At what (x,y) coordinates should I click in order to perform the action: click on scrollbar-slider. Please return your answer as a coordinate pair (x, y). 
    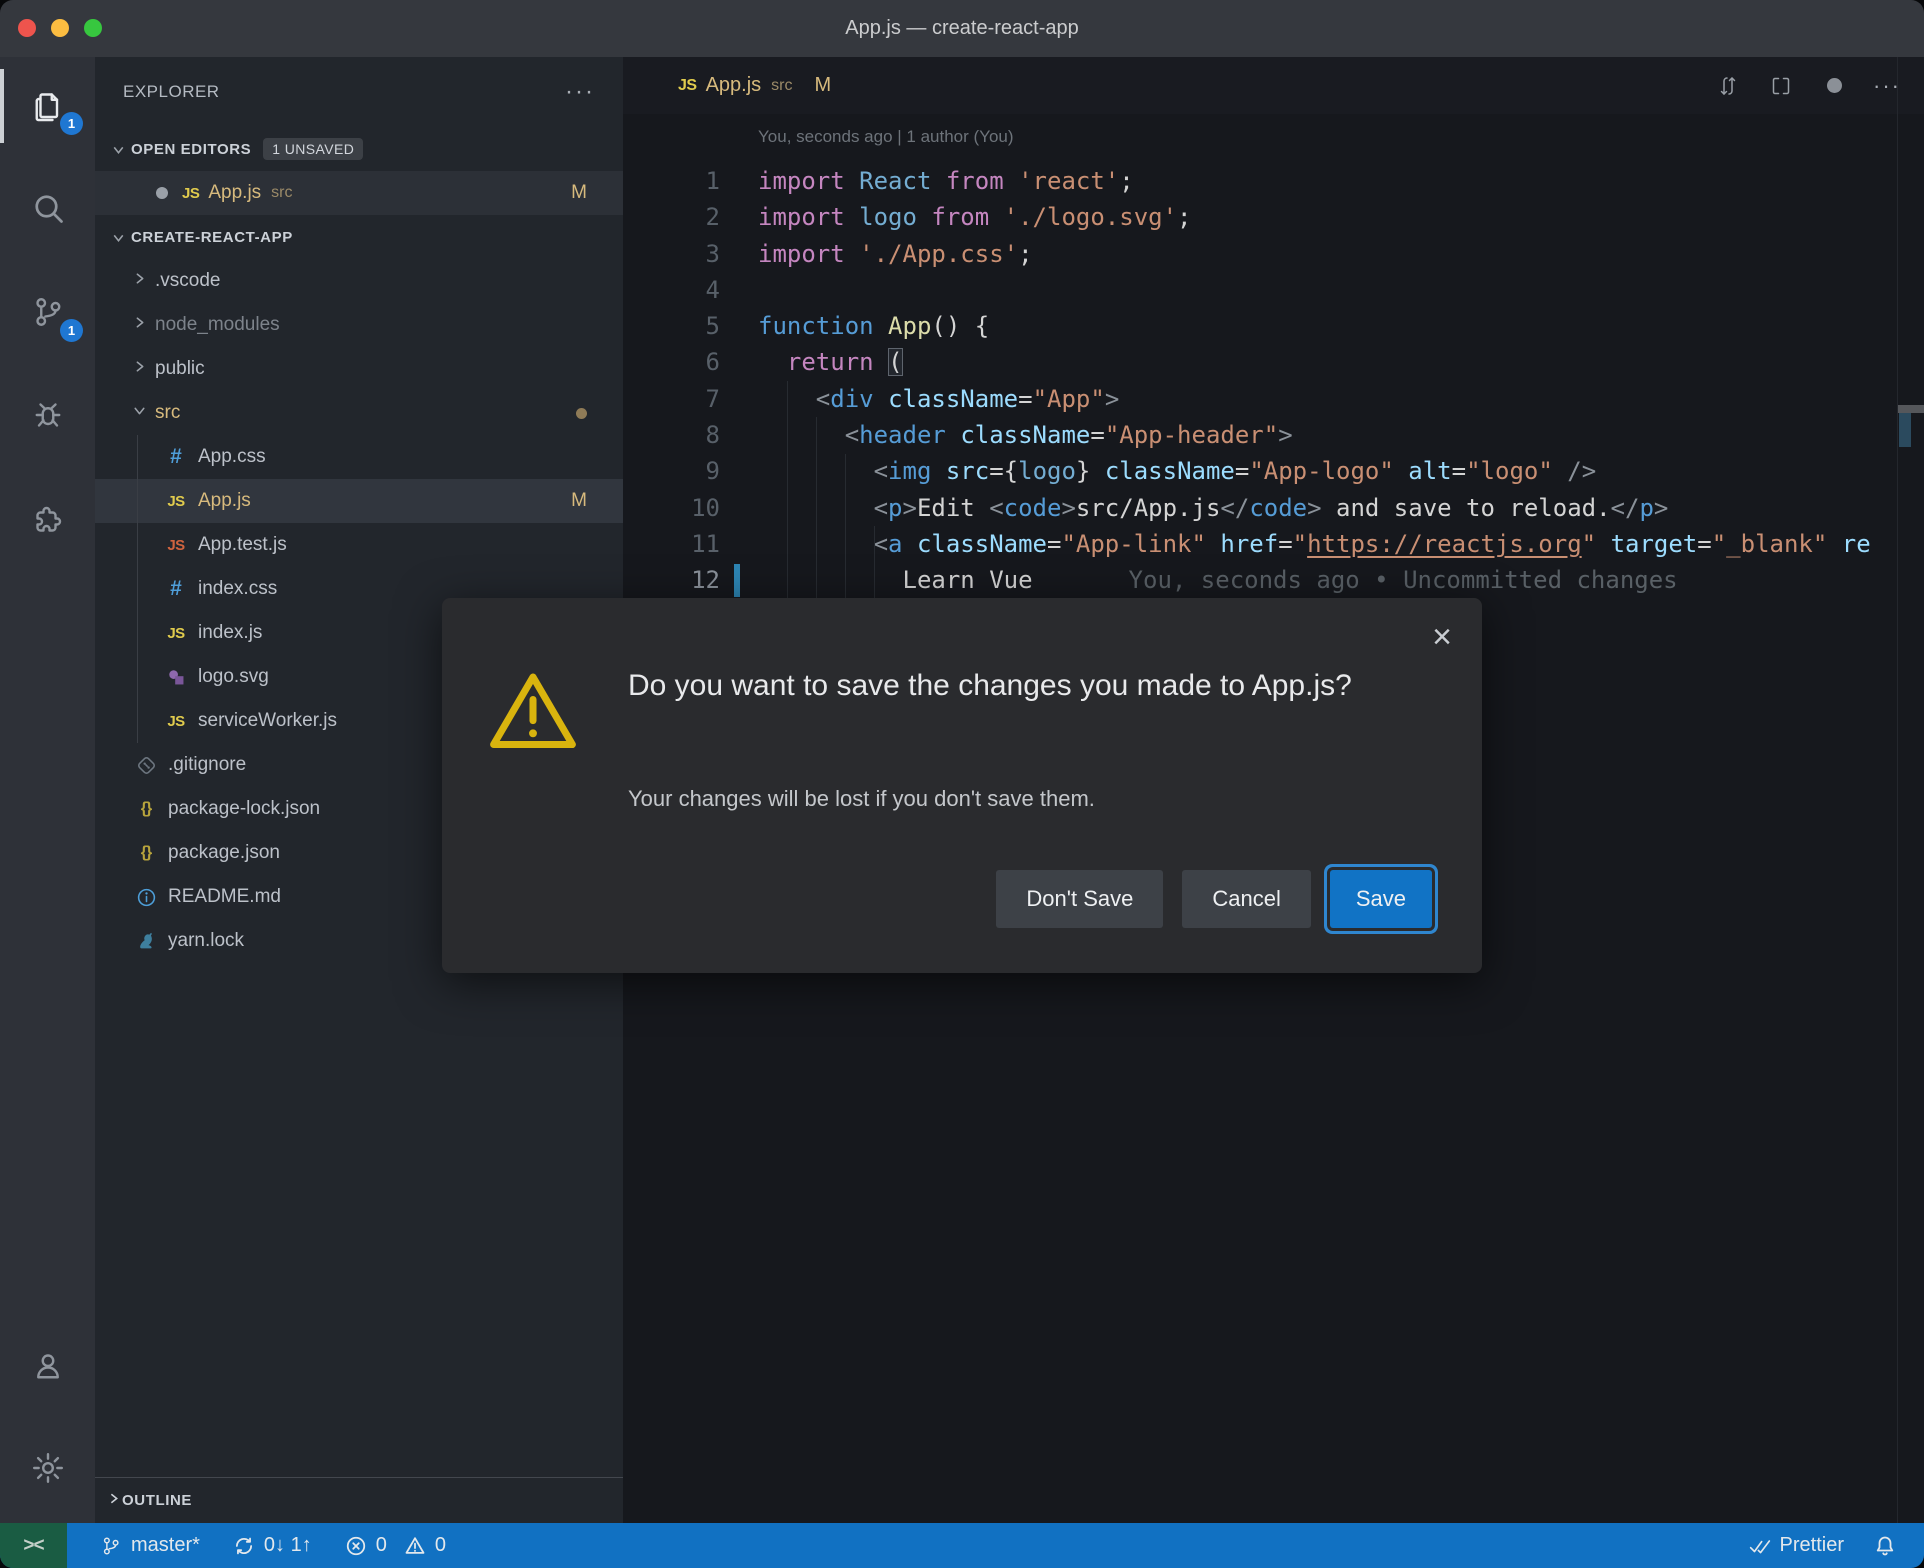
    Looking at the image, I should click on (1911, 409).